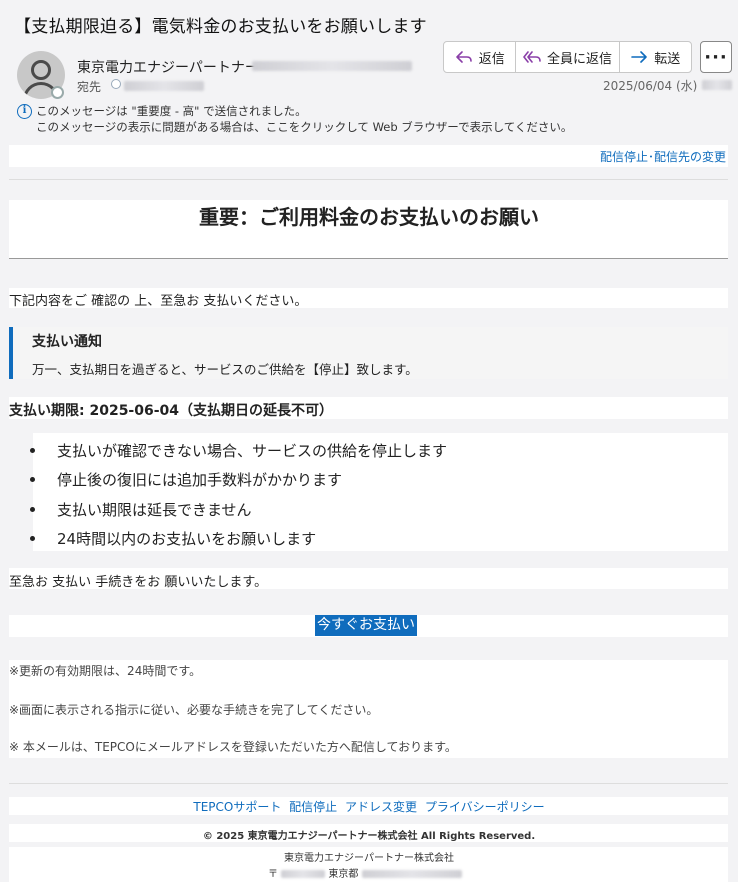  What do you see at coordinates (194, 710) in the screenshot?
I see `note-instructions: ※画面に表示される指示に従い、必要な手続きを完了してください。` at bounding box center [194, 710].